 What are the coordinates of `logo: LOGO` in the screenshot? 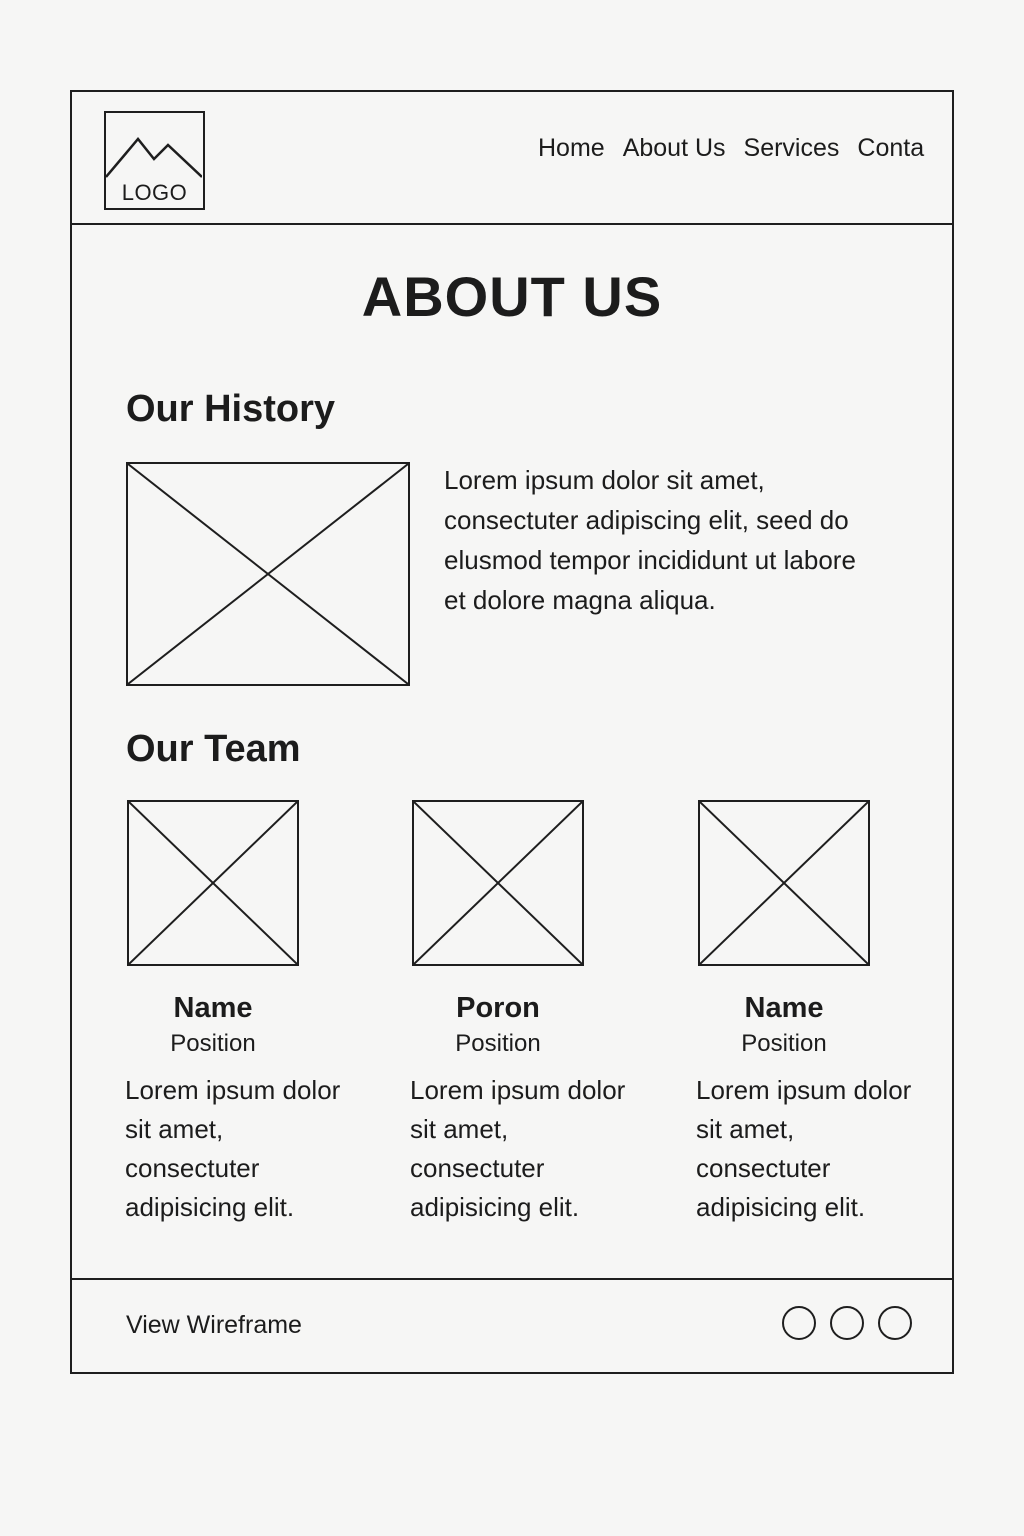 It's located at (154, 160).